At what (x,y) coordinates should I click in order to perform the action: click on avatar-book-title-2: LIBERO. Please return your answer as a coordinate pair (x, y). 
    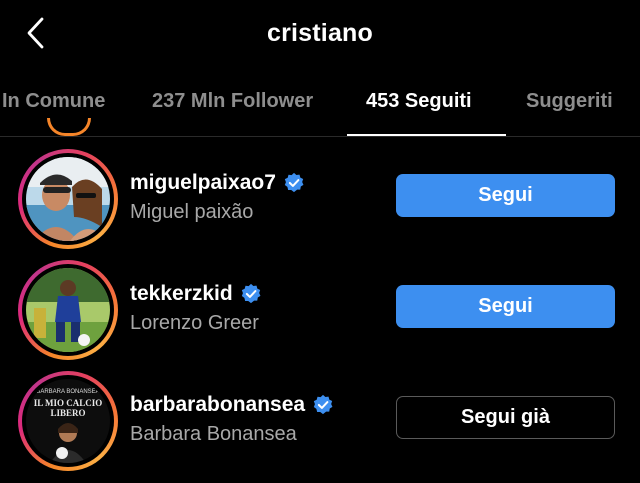
    Looking at the image, I should click on (67, 413).